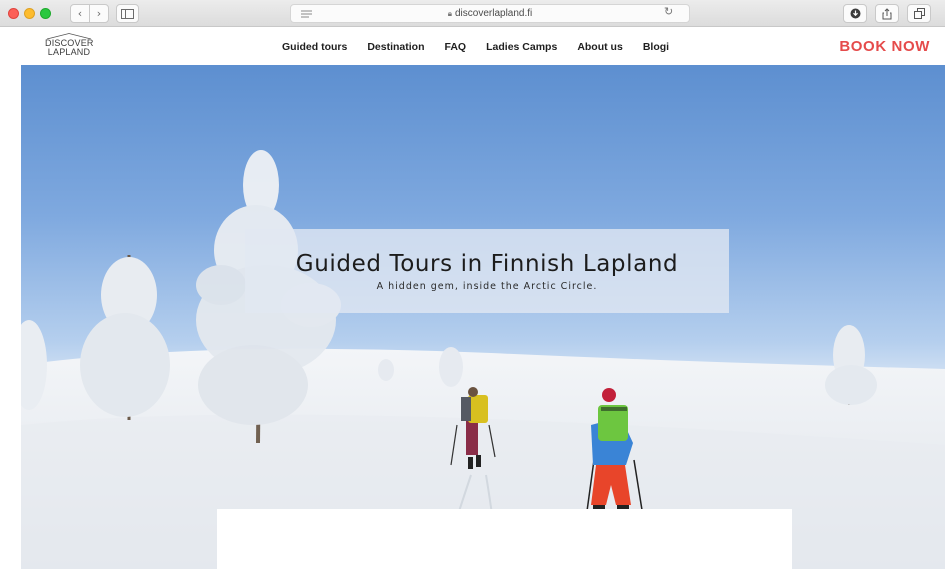 This screenshot has width=945, height=571. I want to click on tab-overview-button, so click(919, 13).